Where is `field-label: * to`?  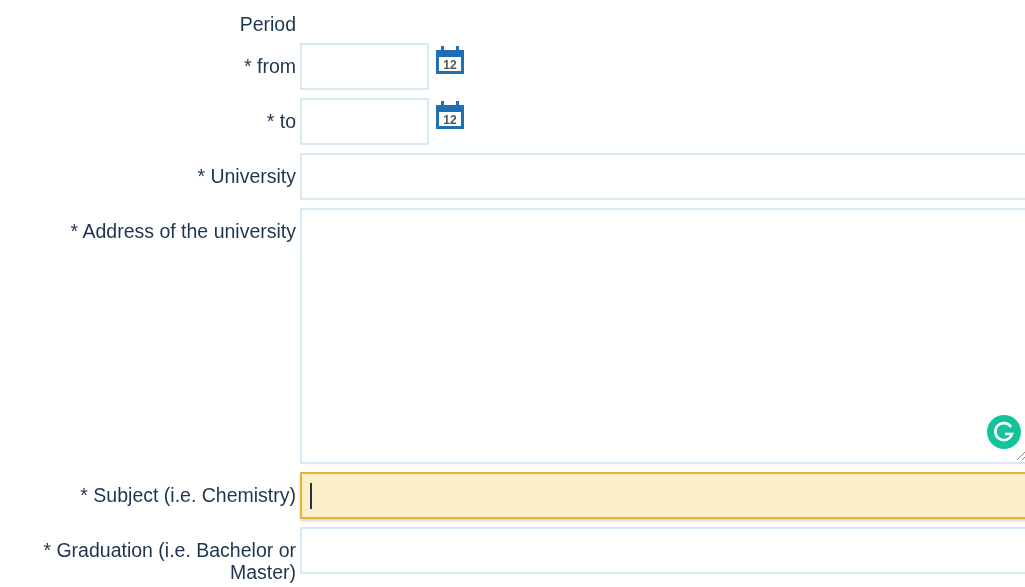
field-label: * to is located at coordinates (280, 121).